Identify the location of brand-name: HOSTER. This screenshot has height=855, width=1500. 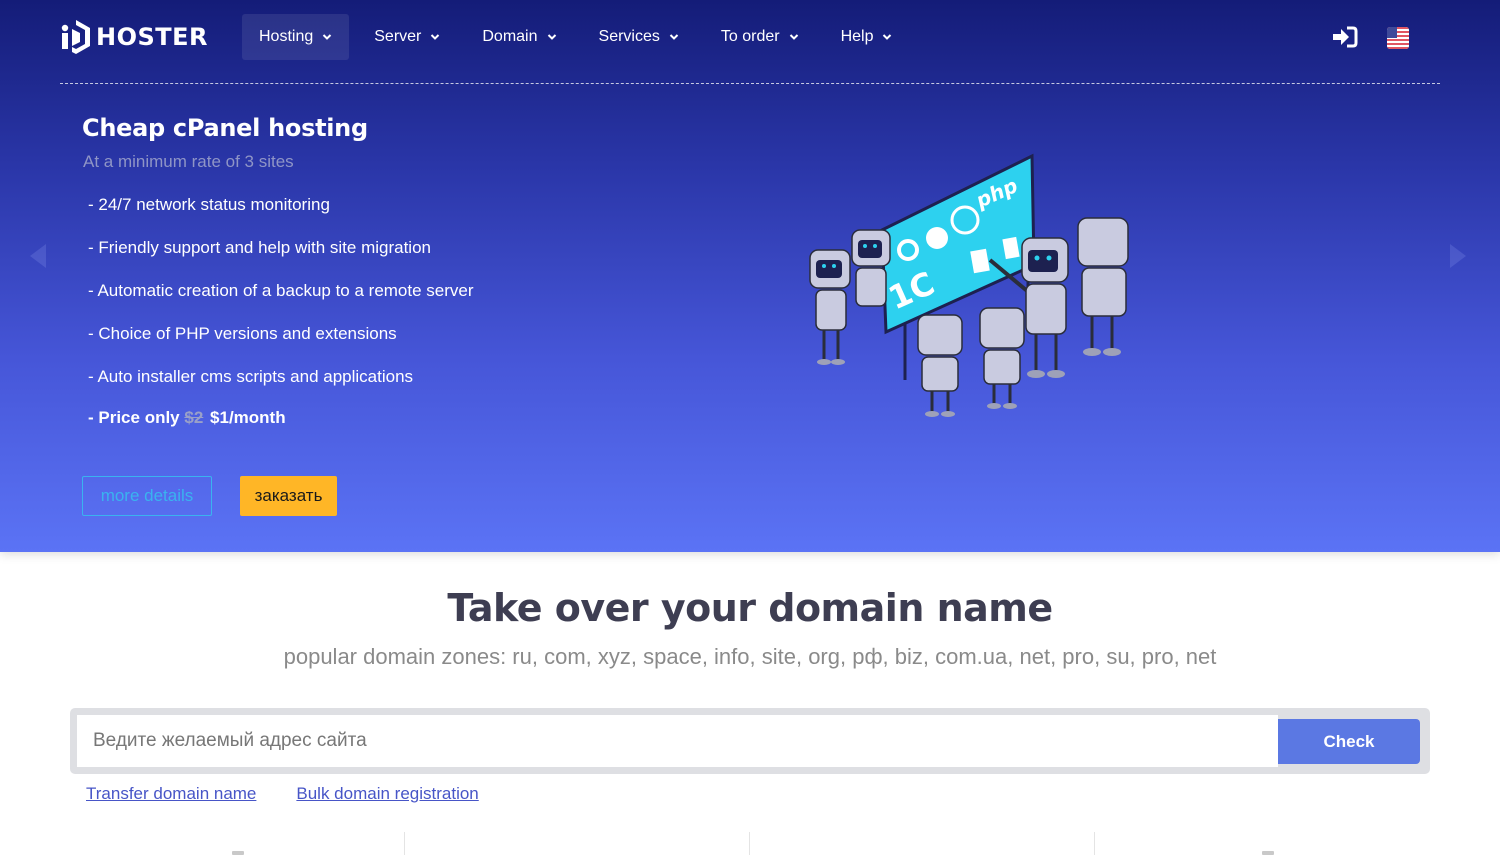
(152, 37).